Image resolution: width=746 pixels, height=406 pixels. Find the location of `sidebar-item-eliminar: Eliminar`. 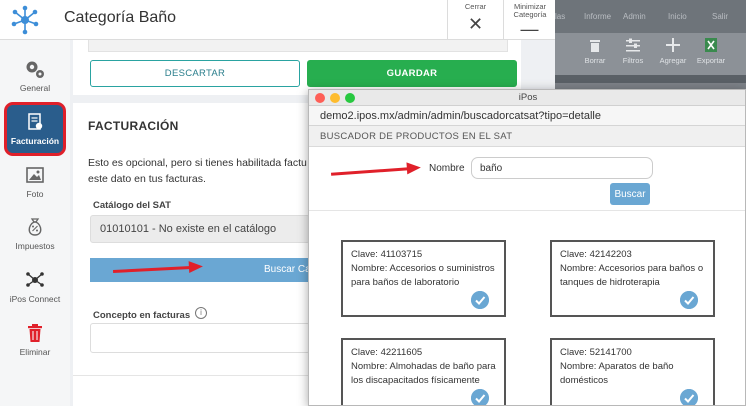

sidebar-item-eliminar: Eliminar is located at coordinates (35, 339).